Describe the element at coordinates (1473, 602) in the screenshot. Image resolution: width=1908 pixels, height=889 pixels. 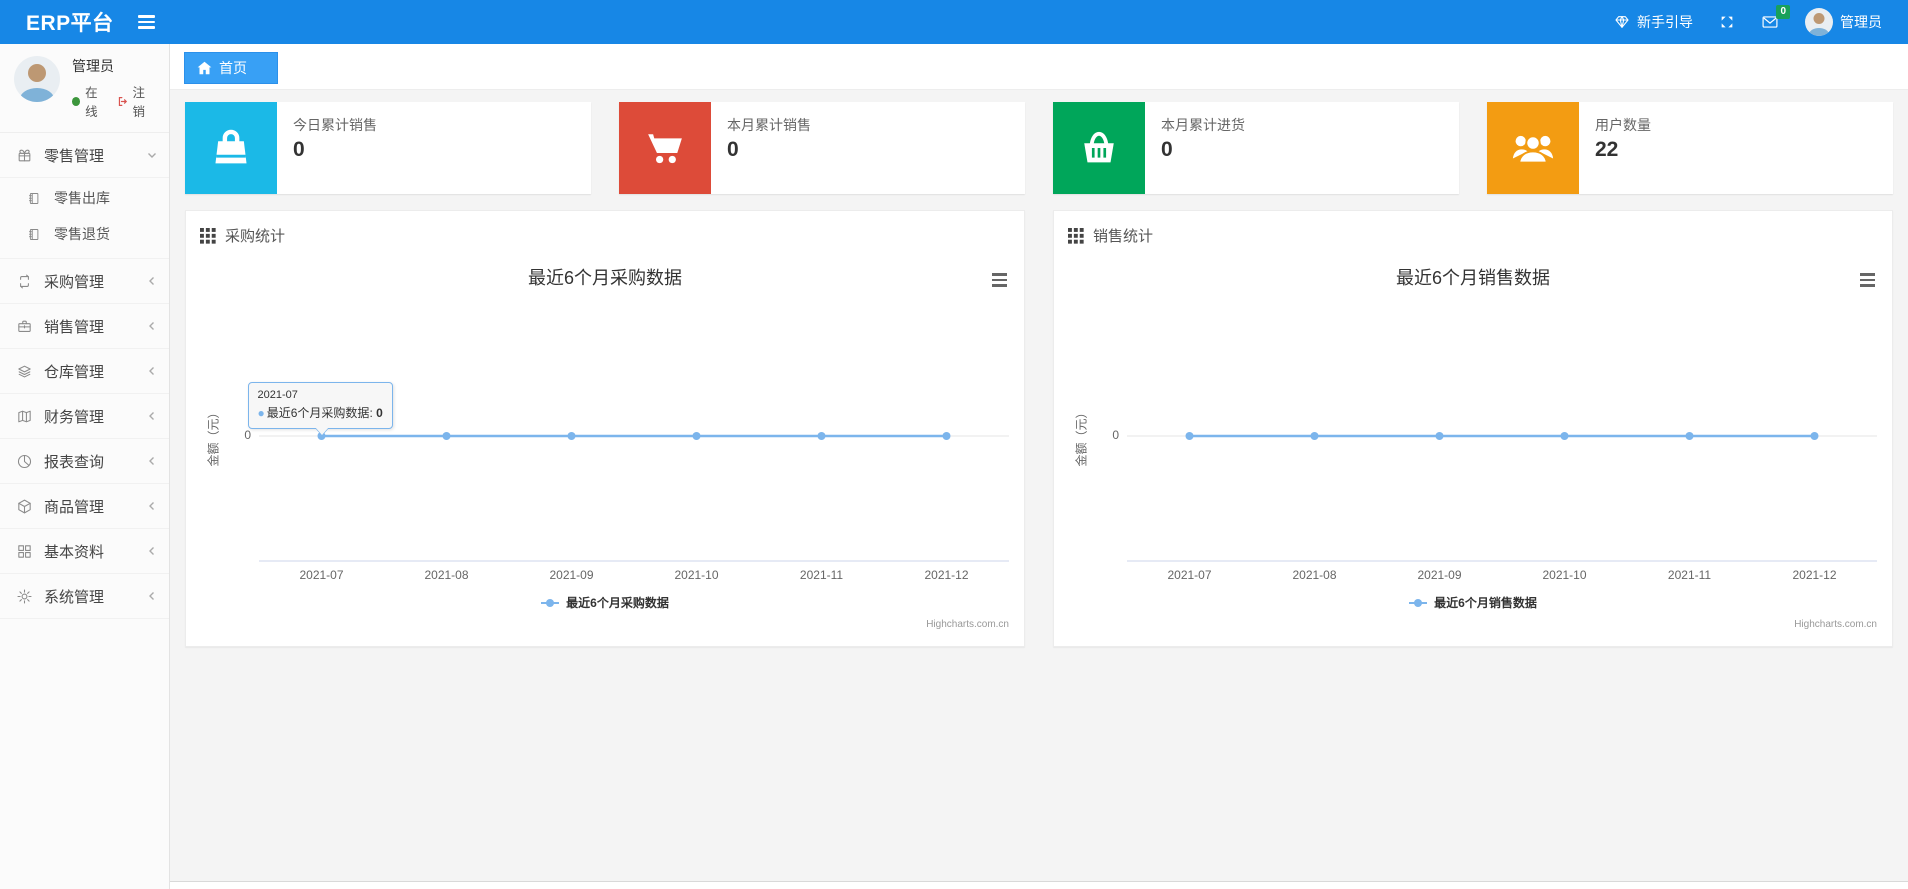
I see `chart-legend: 最近6个月销售数据` at that location.